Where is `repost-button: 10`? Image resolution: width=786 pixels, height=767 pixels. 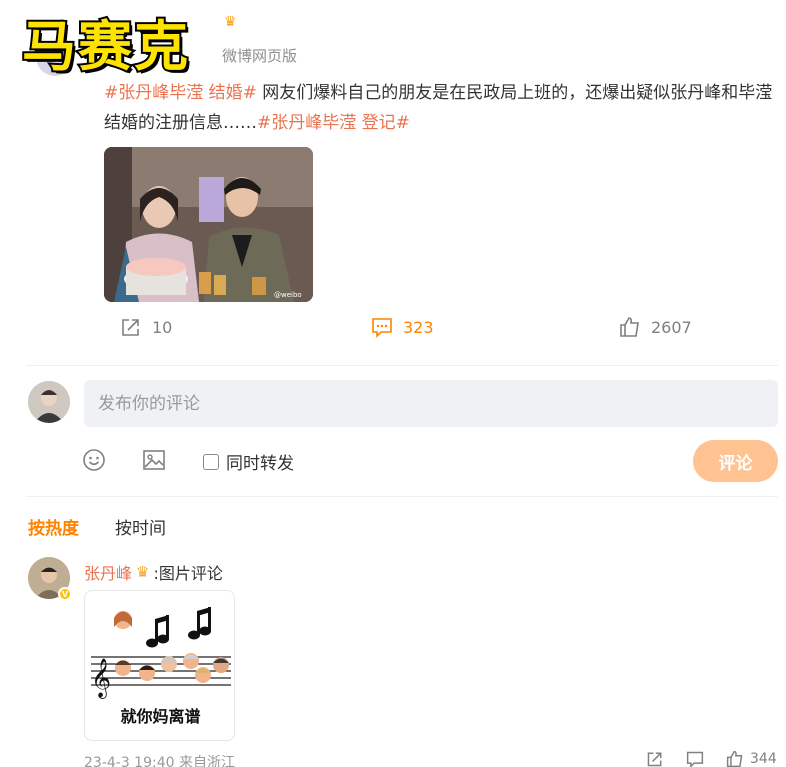 repost-button: 10 is located at coordinates (146, 327).